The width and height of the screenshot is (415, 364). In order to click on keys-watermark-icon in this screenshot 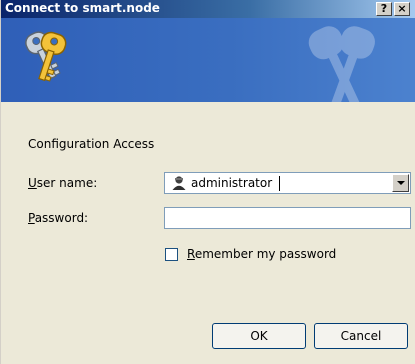, I will do `click(341, 64)`.